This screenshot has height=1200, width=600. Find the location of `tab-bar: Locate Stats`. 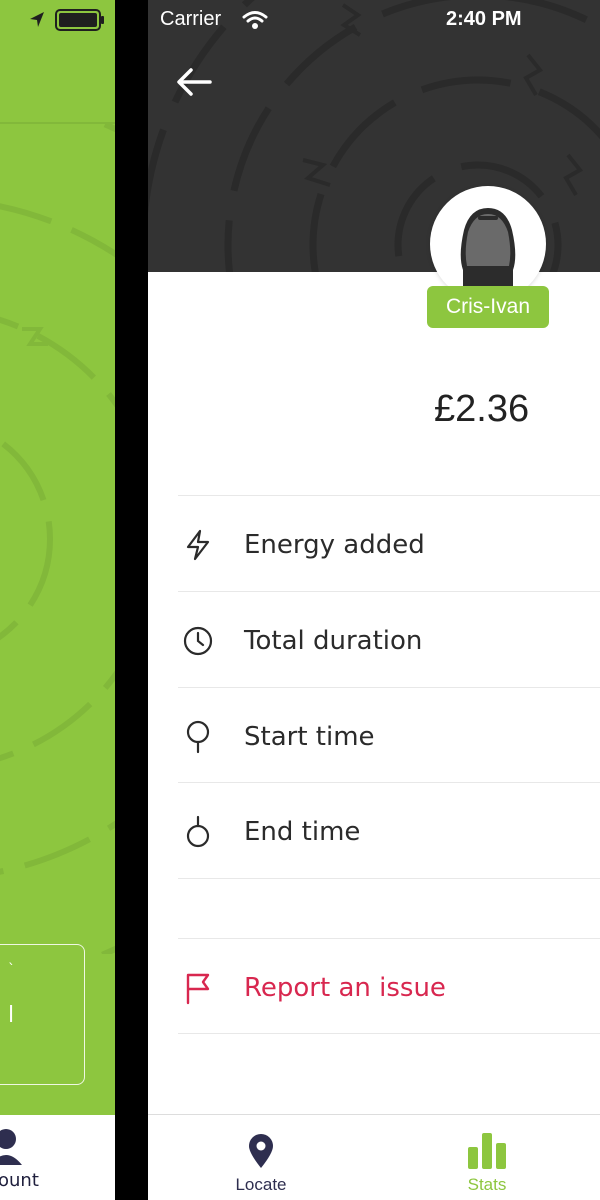

tab-bar: Locate Stats is located at coordinates (374, 1157).